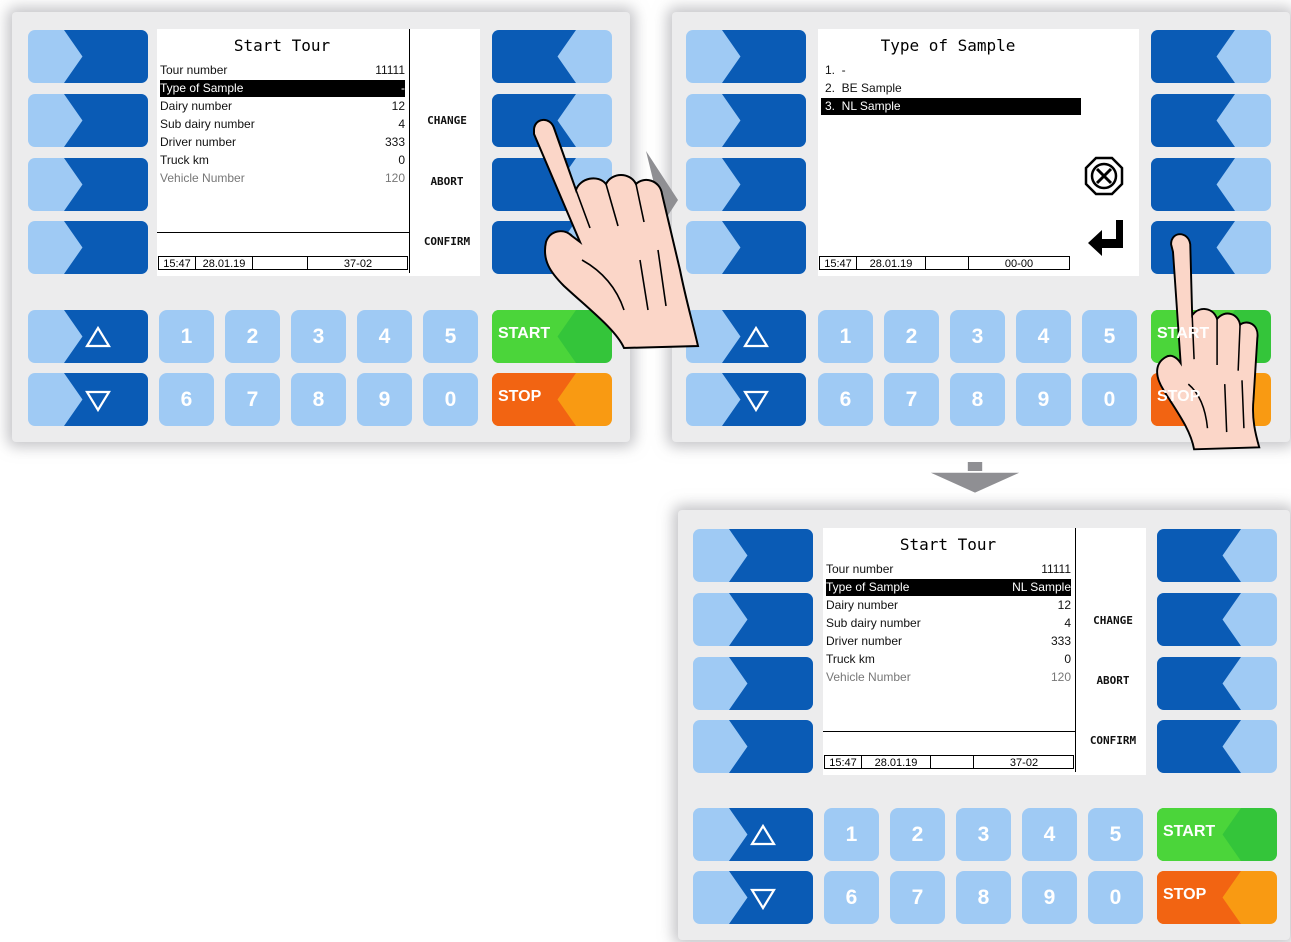 The width and height of the screenshot is (1291, 942). What do you see at coordinates (948, 587) in the screenshot?
I see `row-type-of-sample: Type of Sample NL Sample` at bounding box center [948, 587].